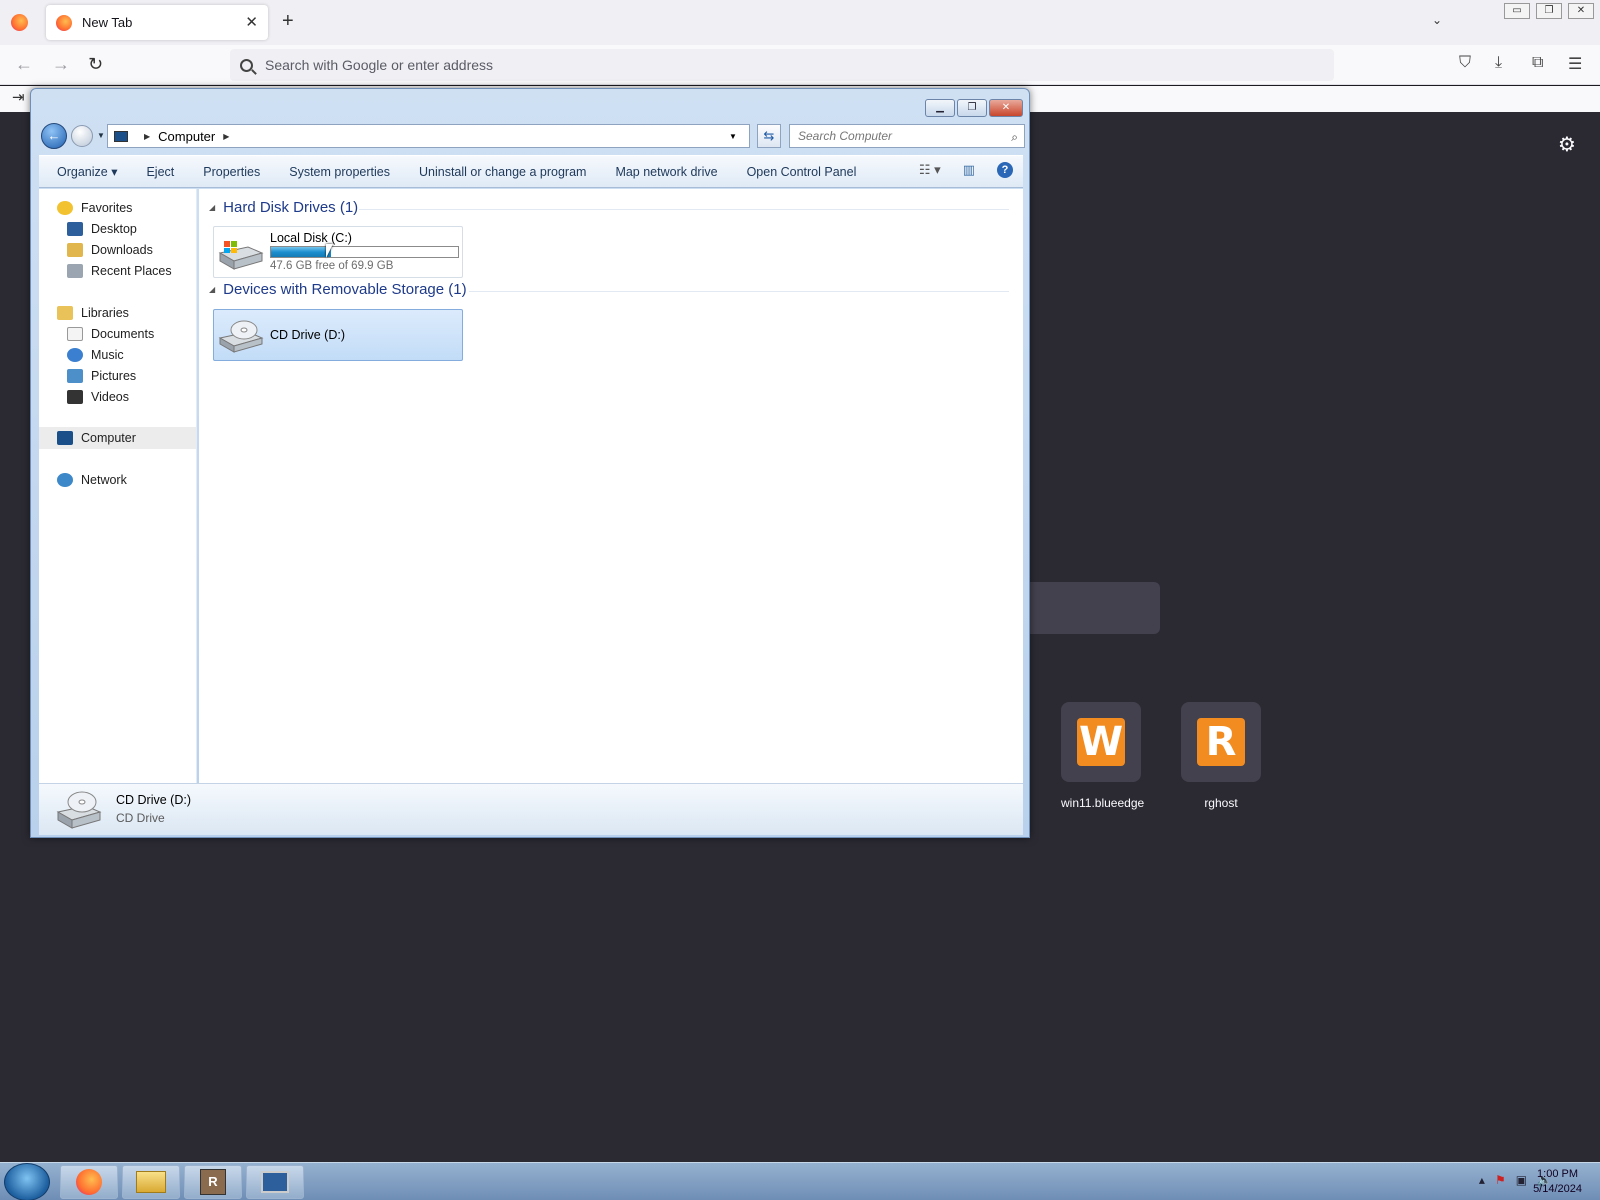 Image resolution: width=1600 pixels, height=1200 pixels. What do you see at coordinates (54, 136) in the screenshot?
I see `explorer-back-button: ←` at bounding box center [54, 136].